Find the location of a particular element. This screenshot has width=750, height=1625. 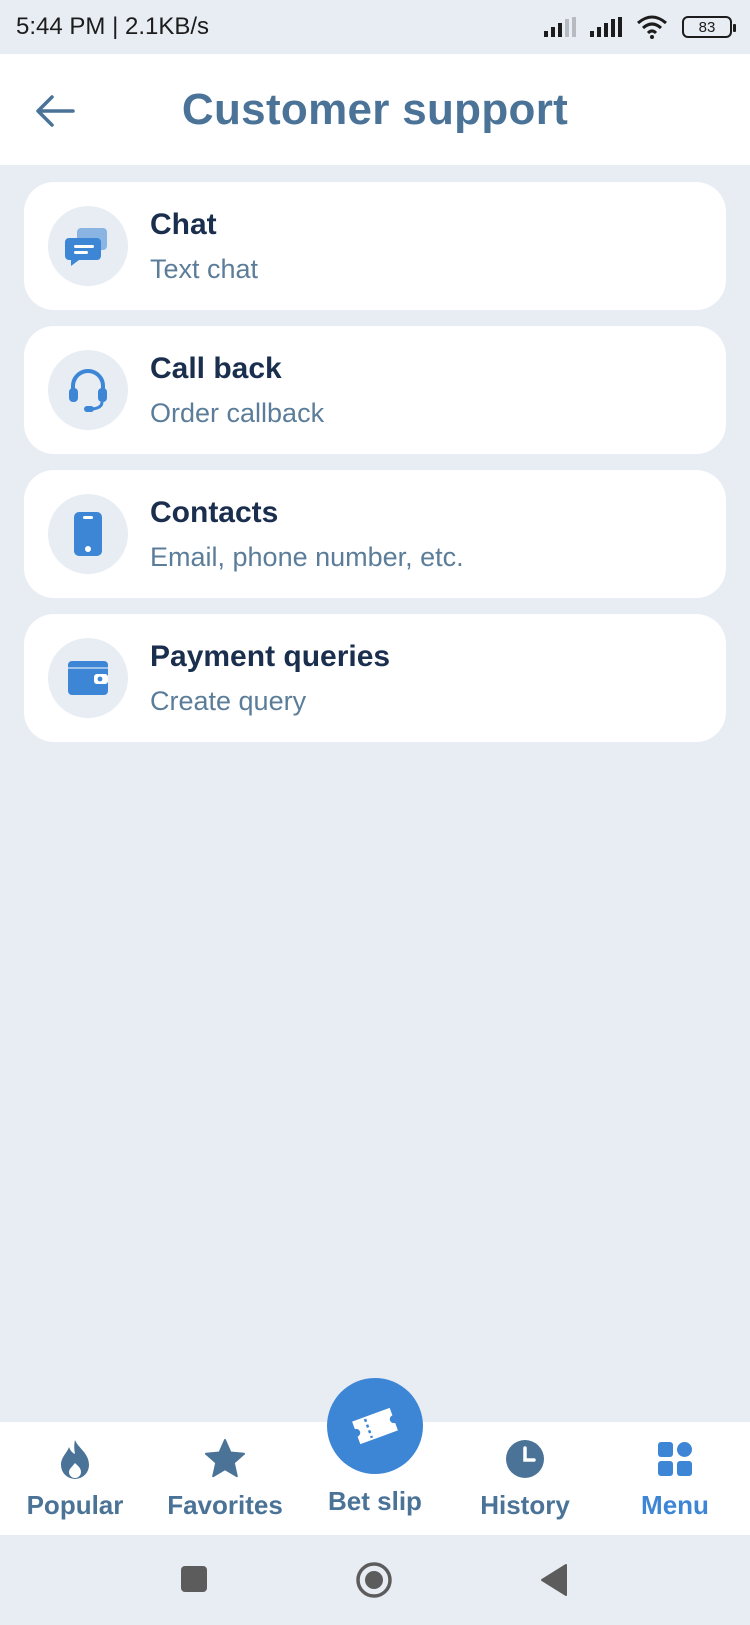

status-time: 5:44 PM is located at coordinates (61, 26).